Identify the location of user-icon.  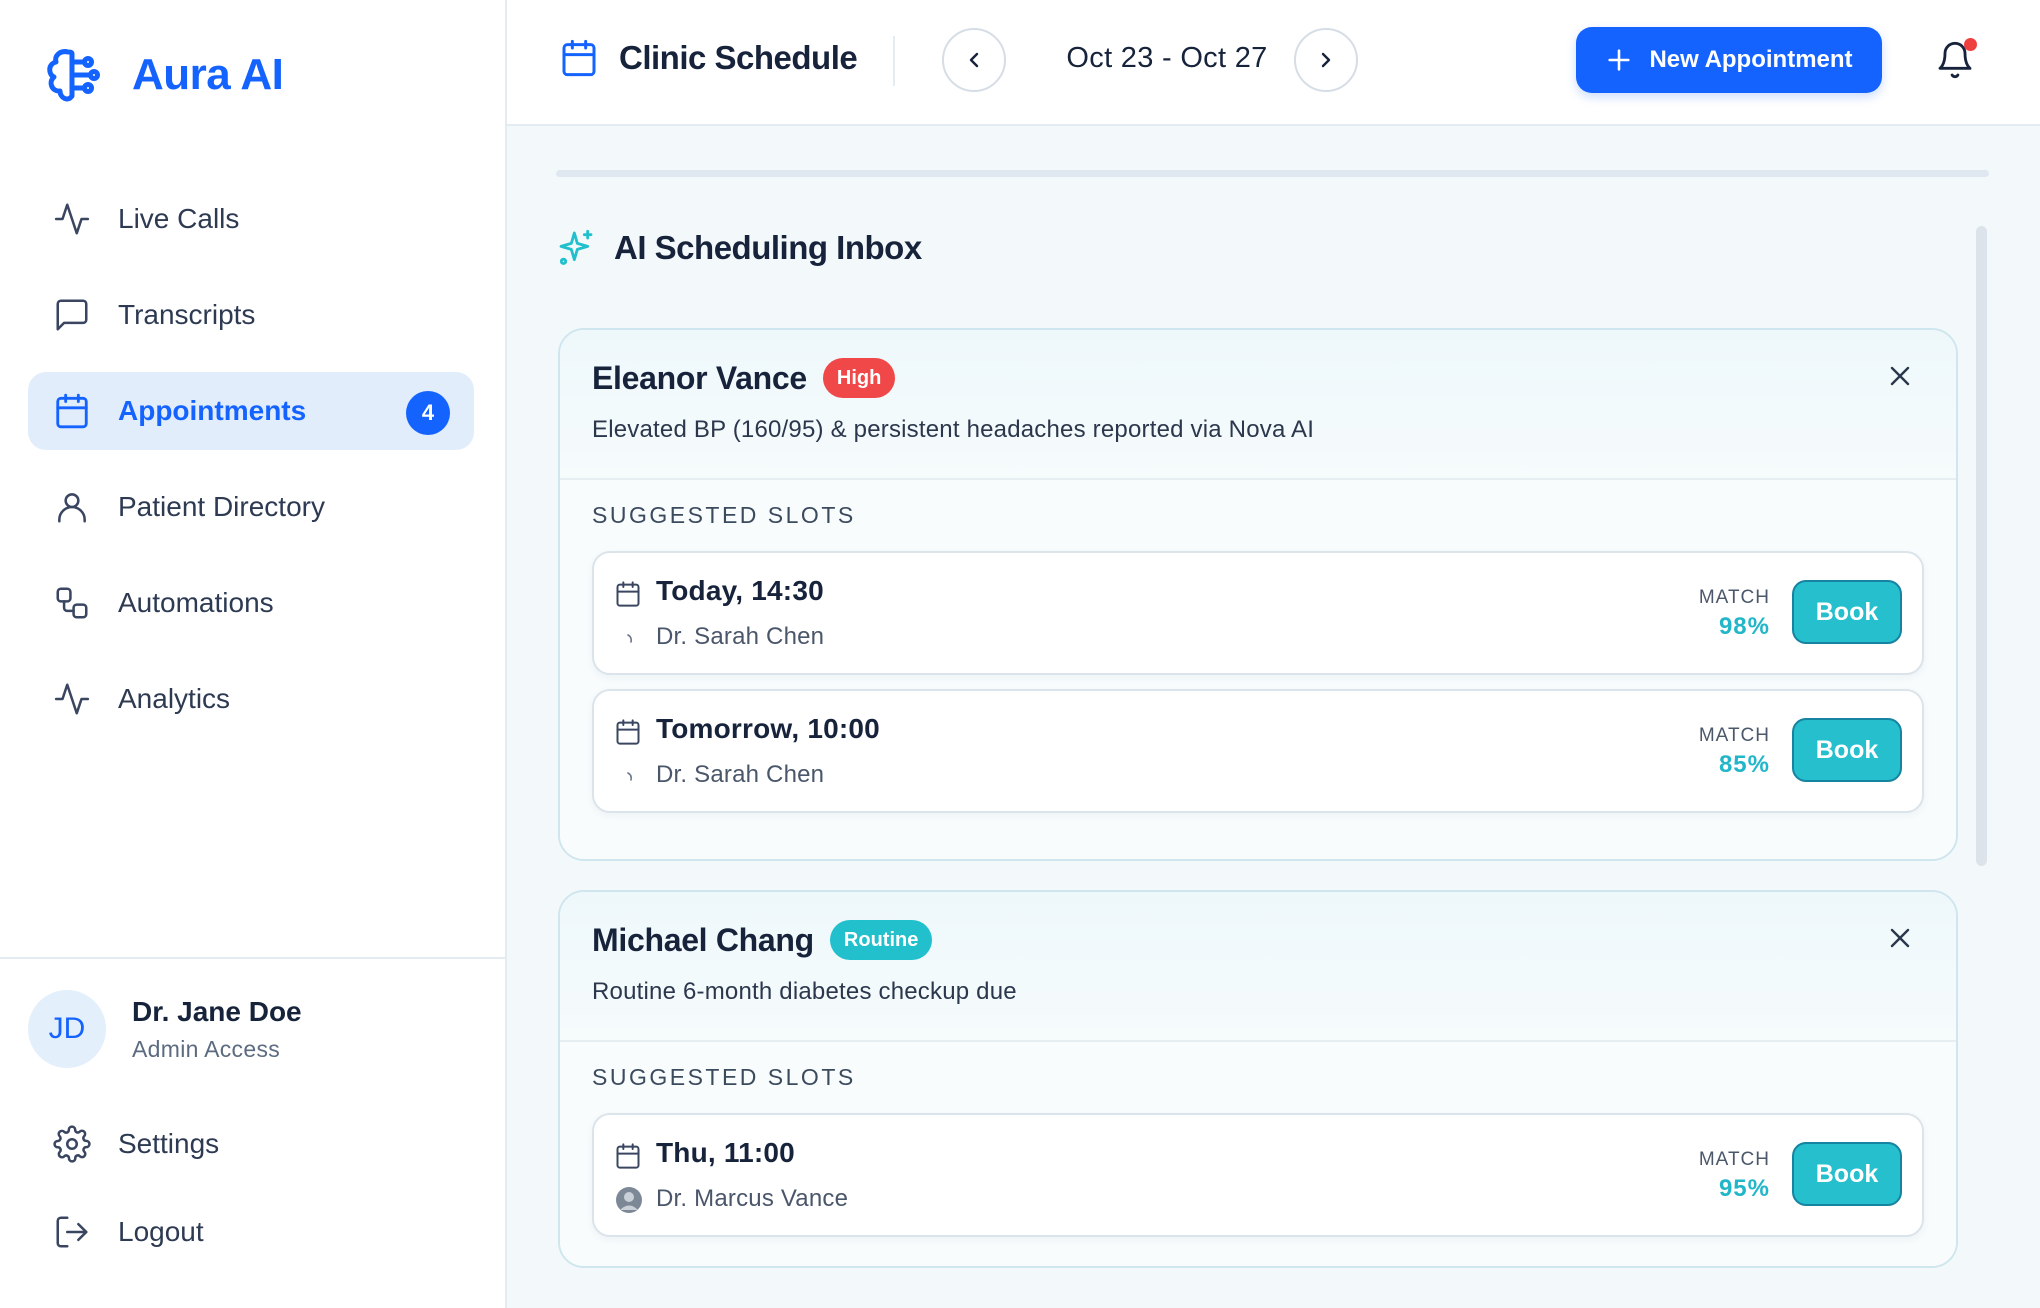
(72, 507).